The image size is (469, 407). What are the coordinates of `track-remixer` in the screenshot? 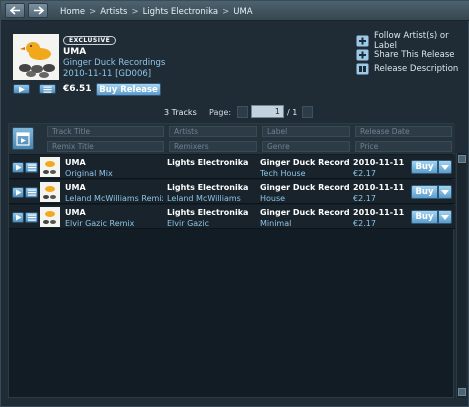 It's located at (212, 173).